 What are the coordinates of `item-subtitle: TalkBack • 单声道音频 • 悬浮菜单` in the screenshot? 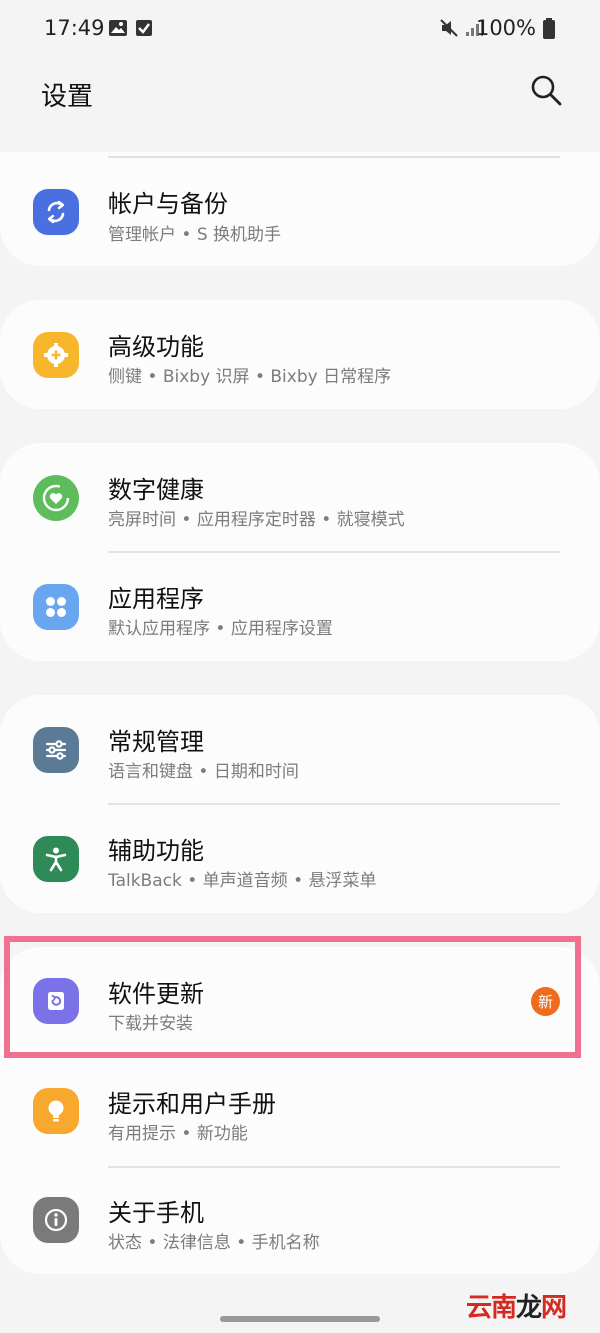 It's located at (242, 881).